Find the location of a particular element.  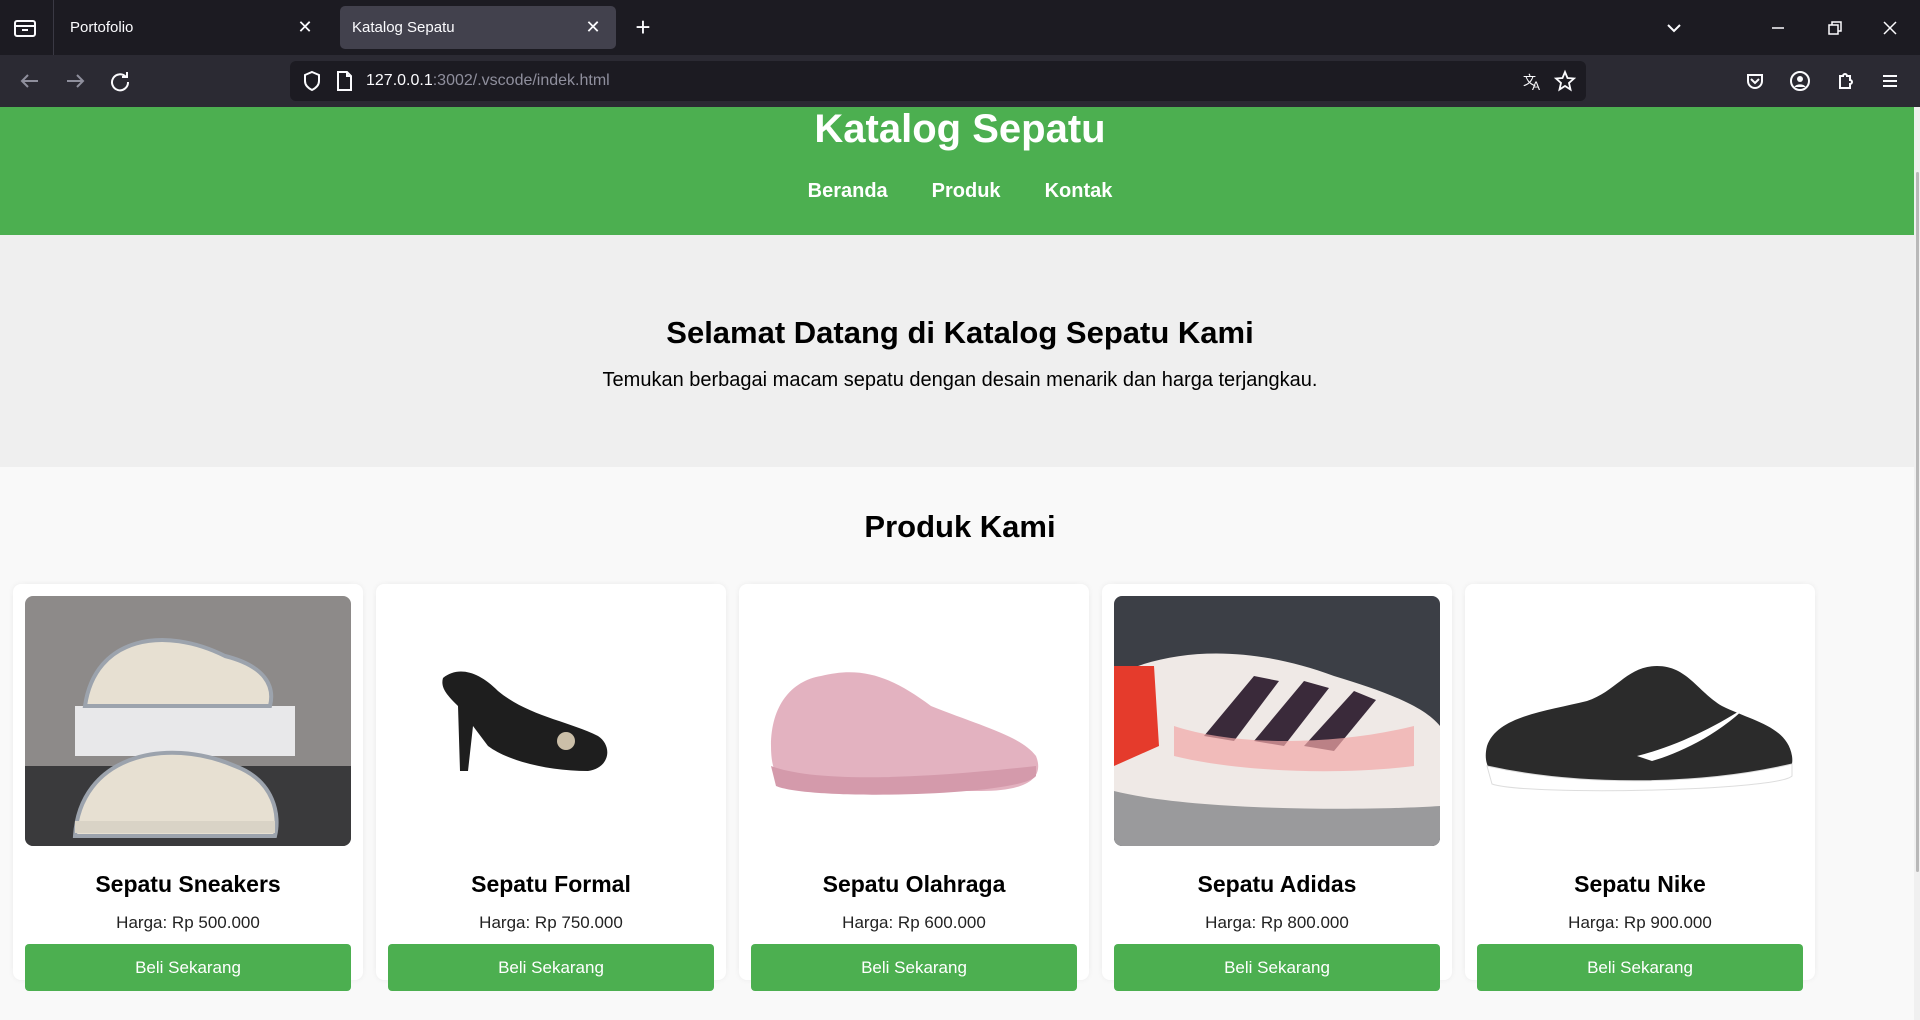

url-bar: 127.0.0.1:3002/.vscode/indek.html 文 A is located at coordinates (938, 81).